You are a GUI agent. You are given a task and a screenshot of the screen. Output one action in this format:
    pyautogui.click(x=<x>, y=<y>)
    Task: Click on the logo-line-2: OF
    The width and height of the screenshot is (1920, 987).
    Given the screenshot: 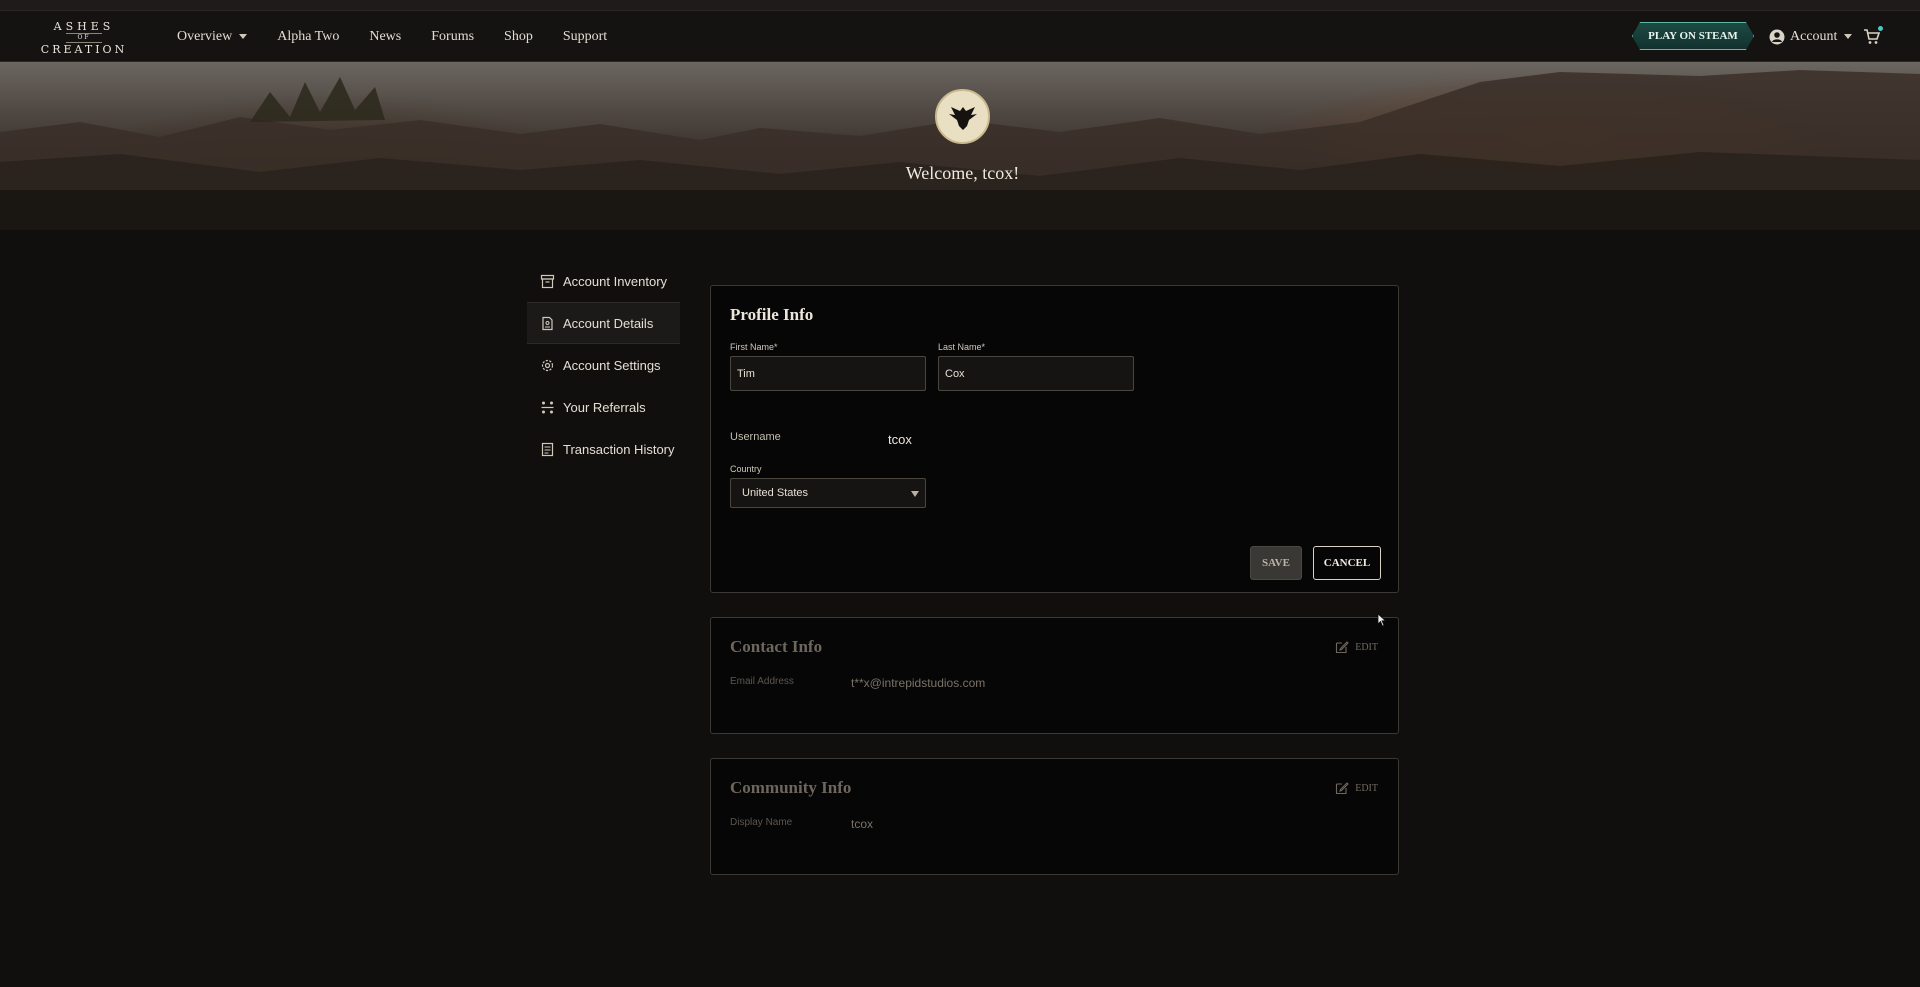 What is the action you would take?
    pyautogui.click(x=84, y=38)
    